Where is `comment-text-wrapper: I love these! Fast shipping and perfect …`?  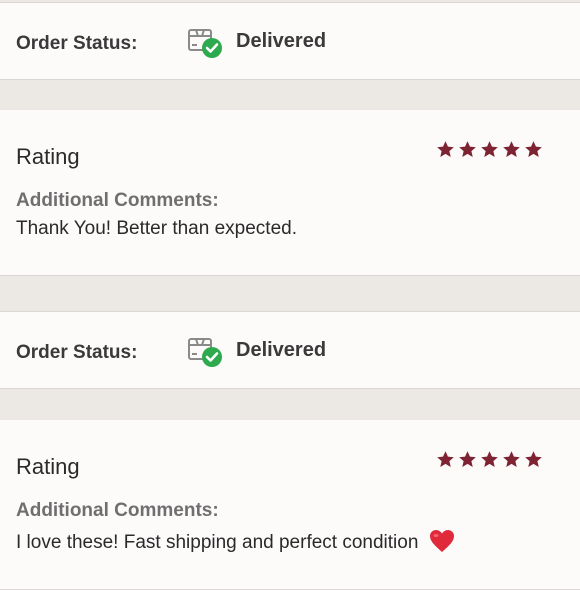 comment-text-wrapper: I love these! Fast shipping and perfect … is located at coordinates (236, 541).